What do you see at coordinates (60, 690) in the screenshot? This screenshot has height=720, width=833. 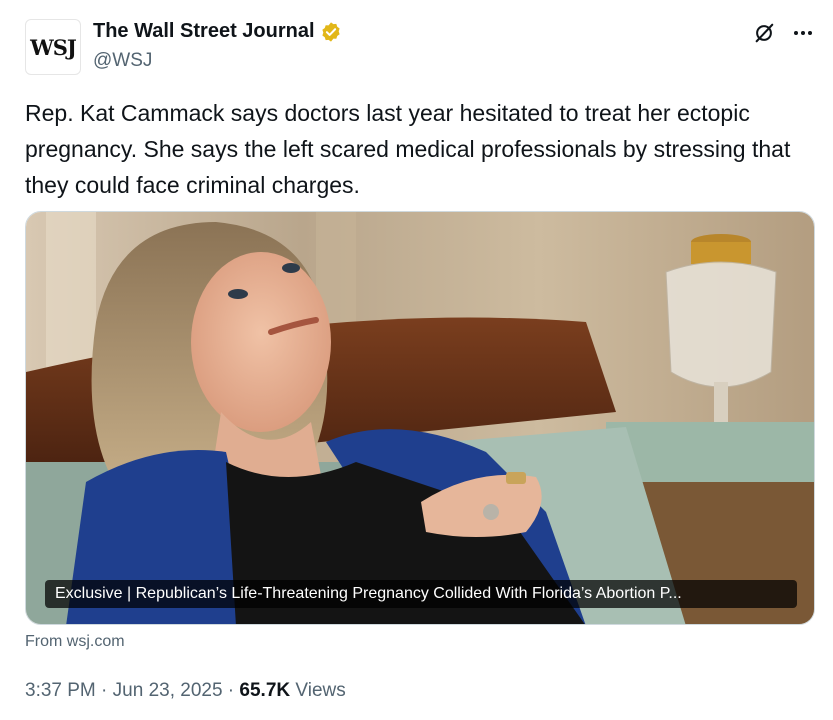 I see `tweet-time: 3:37 PM` at bounding box center [60, 690].